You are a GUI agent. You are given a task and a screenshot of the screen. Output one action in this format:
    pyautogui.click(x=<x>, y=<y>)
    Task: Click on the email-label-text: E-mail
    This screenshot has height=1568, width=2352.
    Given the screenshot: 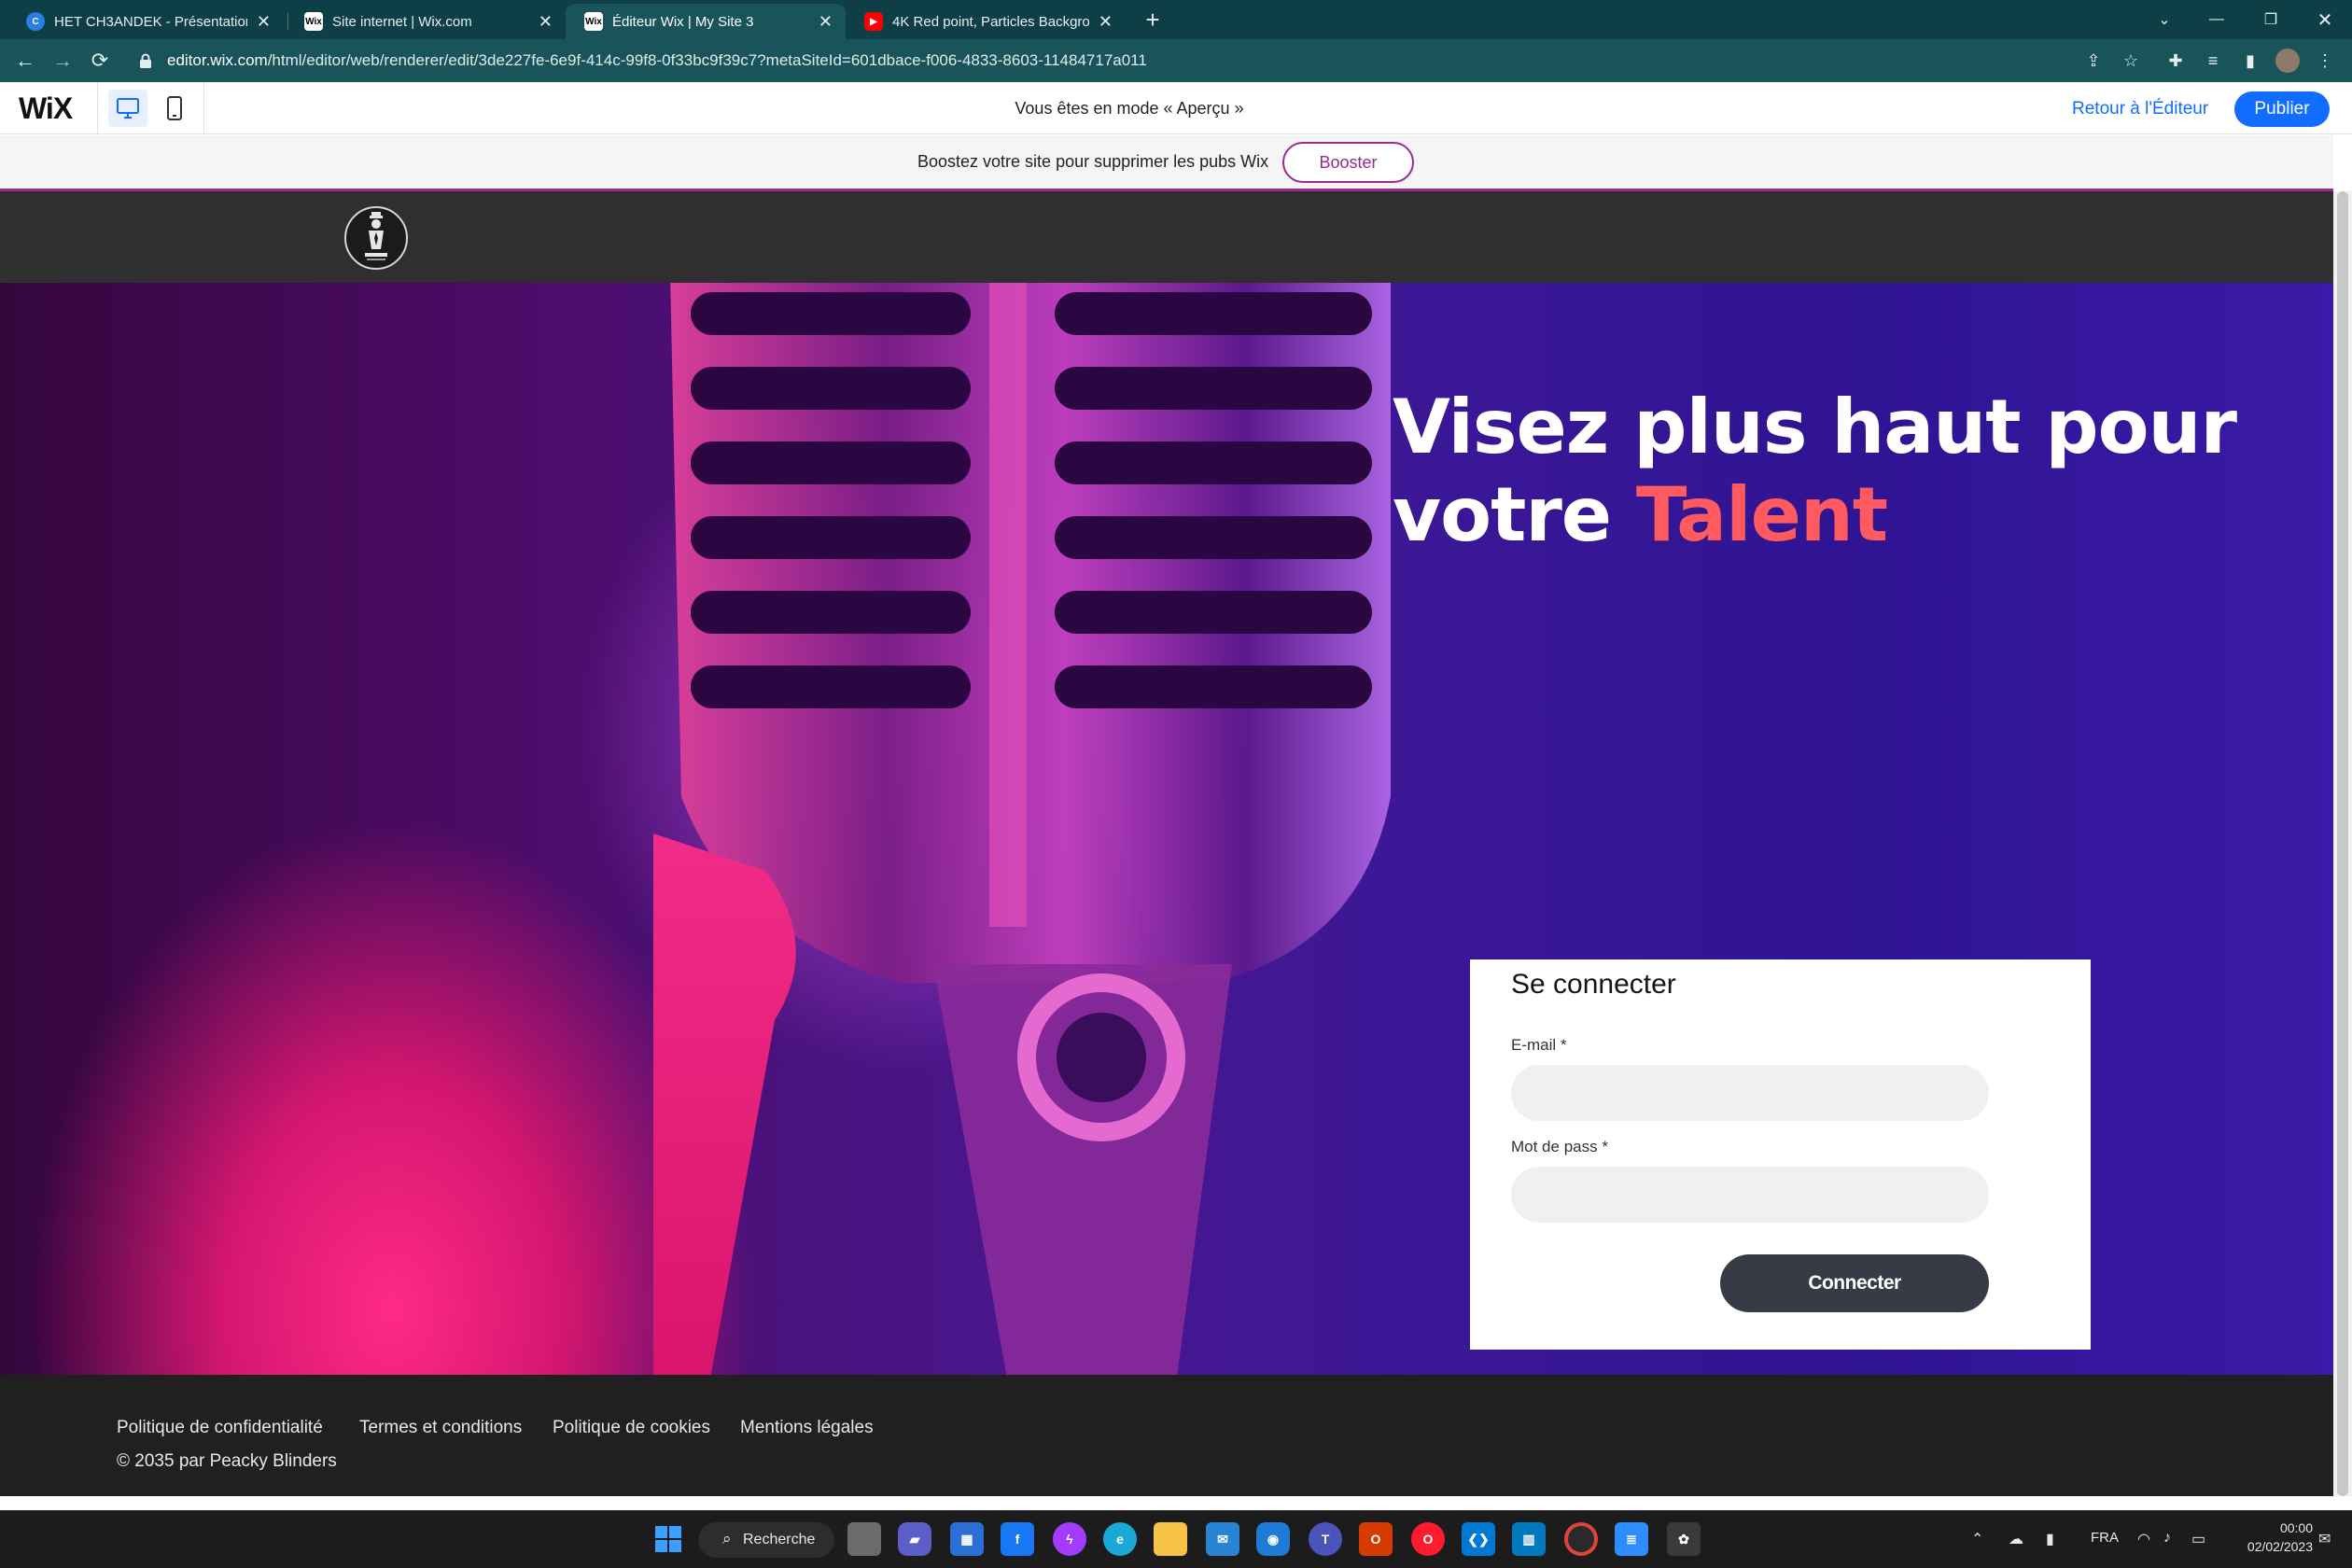 What is the action you would take?
    pyautogui.click(x=1534, y=1045)
    